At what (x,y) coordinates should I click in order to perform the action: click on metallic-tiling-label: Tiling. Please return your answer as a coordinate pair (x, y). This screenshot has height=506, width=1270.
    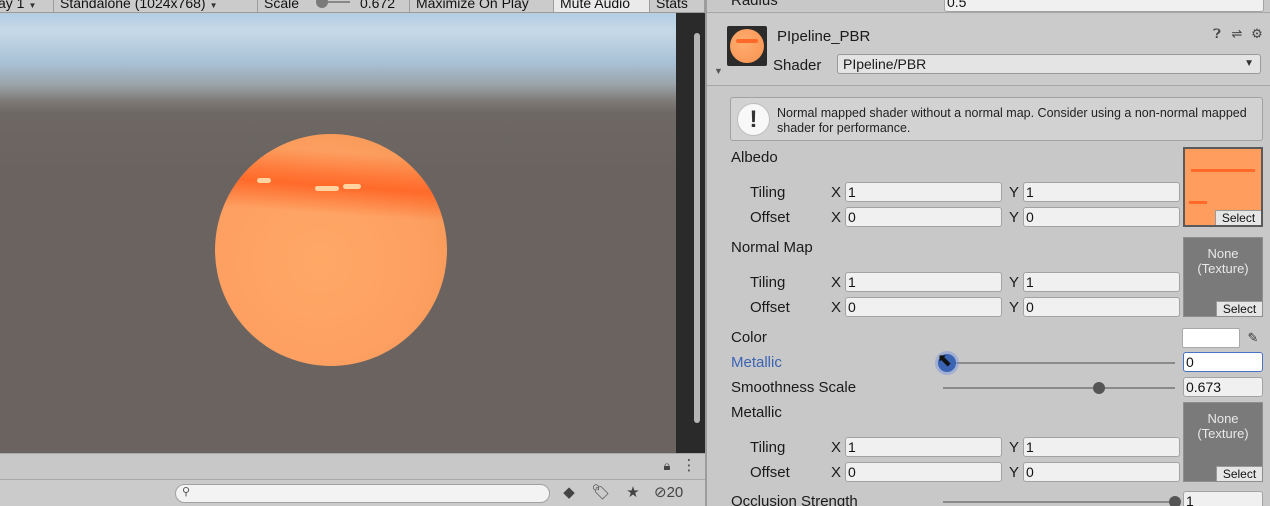
    Looking at the image, I should click on (768, 447).